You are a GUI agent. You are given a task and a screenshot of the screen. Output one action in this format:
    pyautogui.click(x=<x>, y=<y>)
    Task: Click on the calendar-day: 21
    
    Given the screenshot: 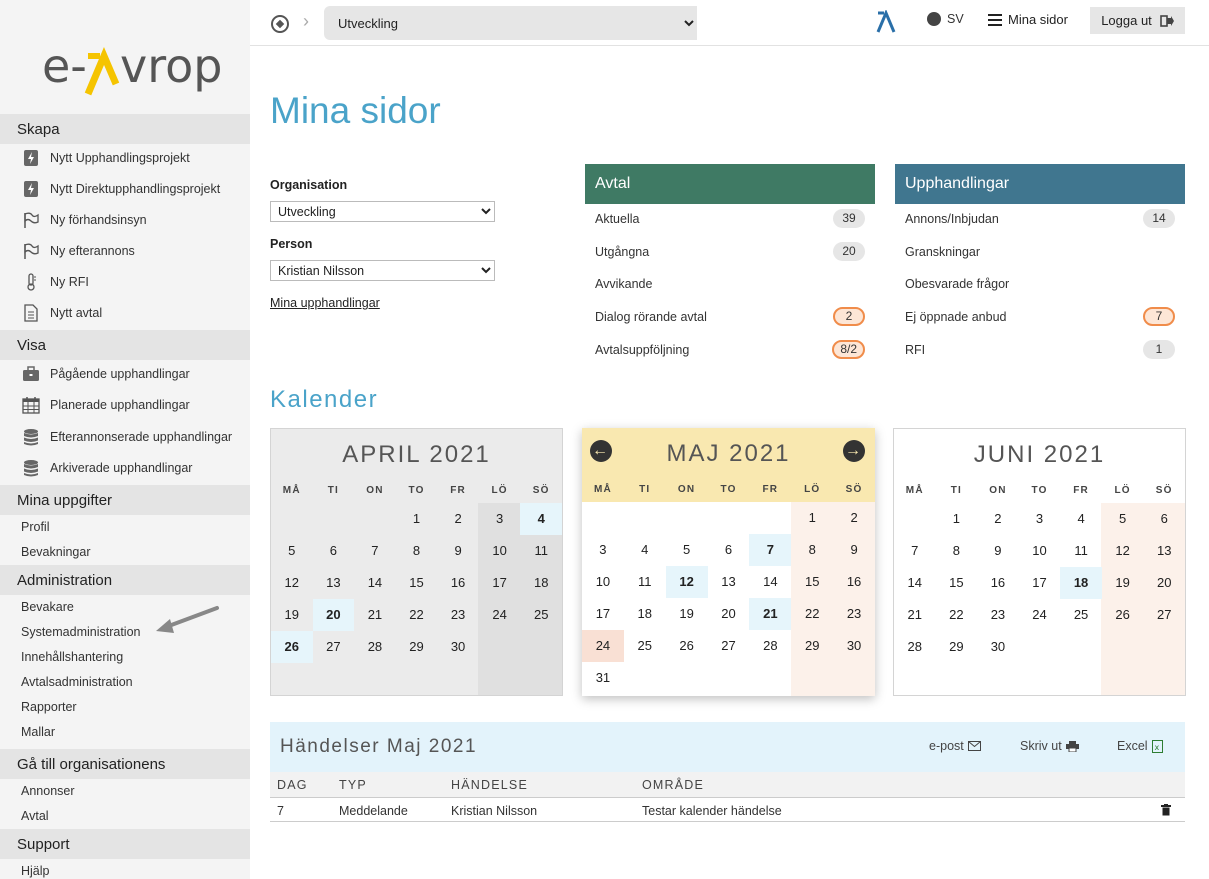 What is the action you would take?
    pyautogui.click(x=375, y=615)
    